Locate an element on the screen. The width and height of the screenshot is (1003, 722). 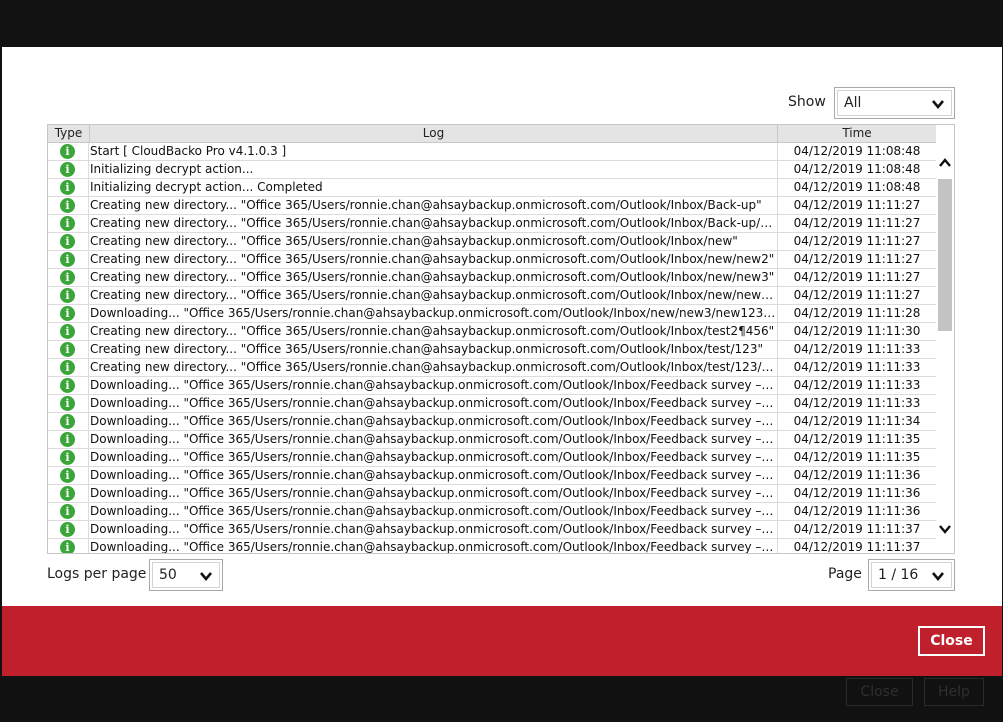
scroll-down-icon is located at coordinates (945, 529).